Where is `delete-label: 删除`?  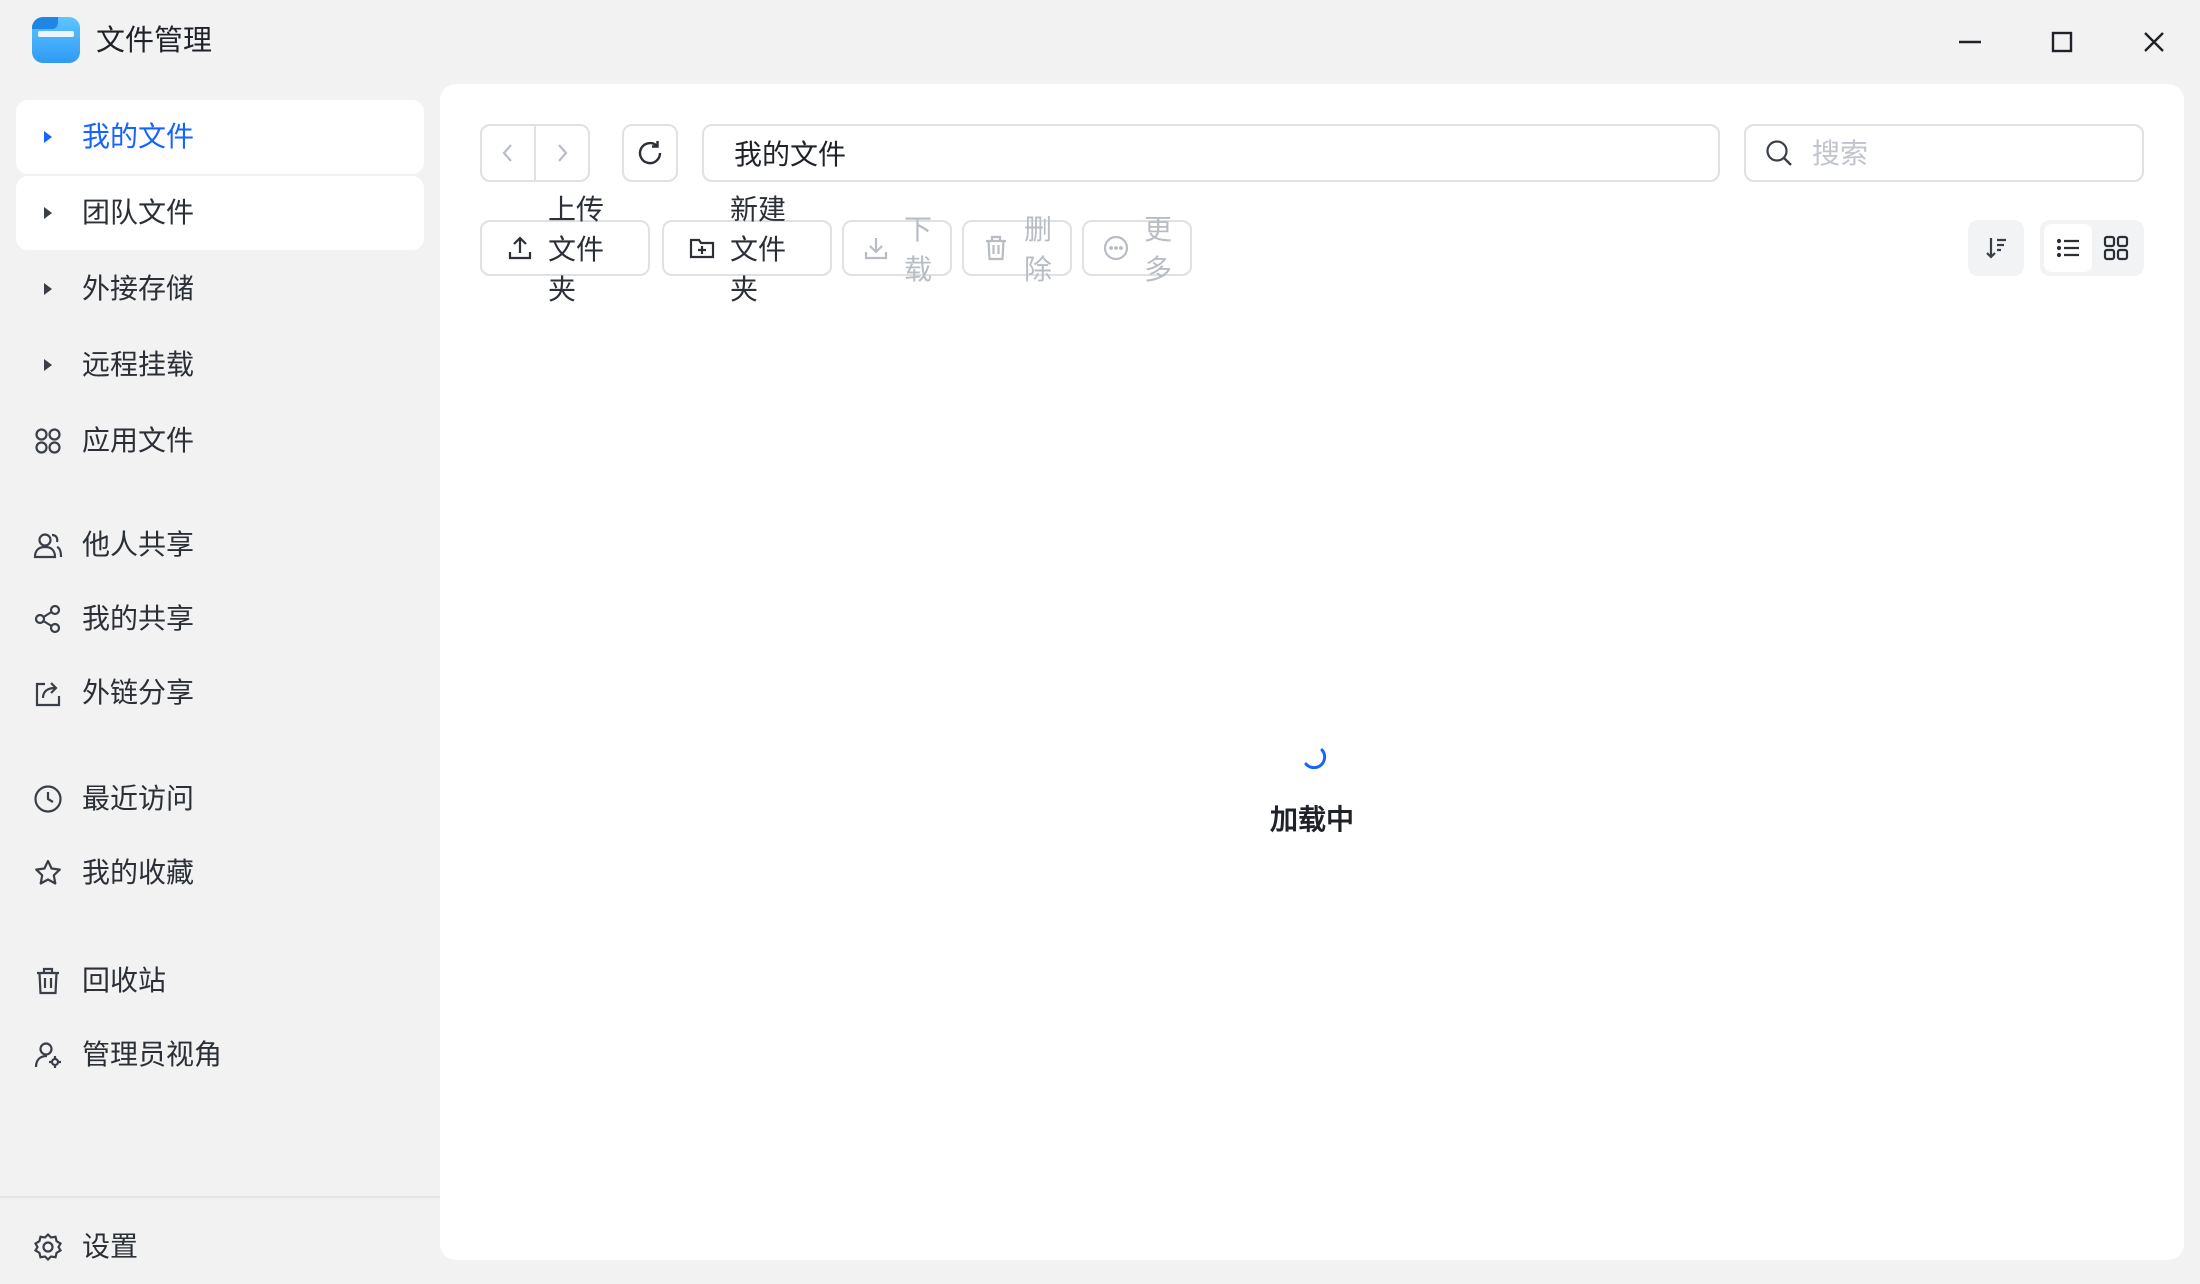 delete-label: 删除 is located at coordinates (1038, 249).